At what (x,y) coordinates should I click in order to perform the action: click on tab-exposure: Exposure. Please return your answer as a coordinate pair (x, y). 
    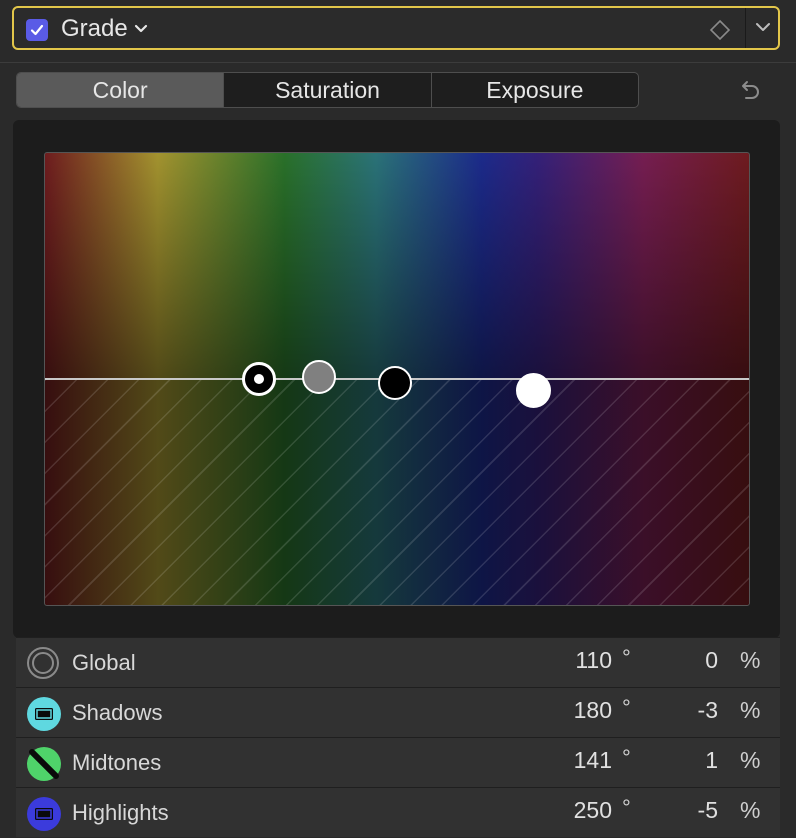
    Looking at the image, I should click on (534, 90).